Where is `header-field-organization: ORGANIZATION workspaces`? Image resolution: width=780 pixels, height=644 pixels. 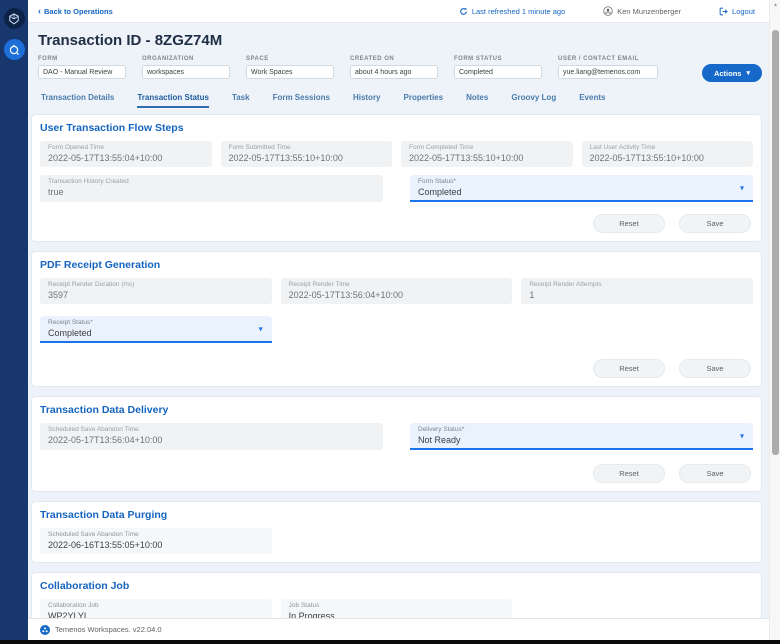
header-field-organization: ORGANIZATION workspaces is located at coordinates (186, 67).